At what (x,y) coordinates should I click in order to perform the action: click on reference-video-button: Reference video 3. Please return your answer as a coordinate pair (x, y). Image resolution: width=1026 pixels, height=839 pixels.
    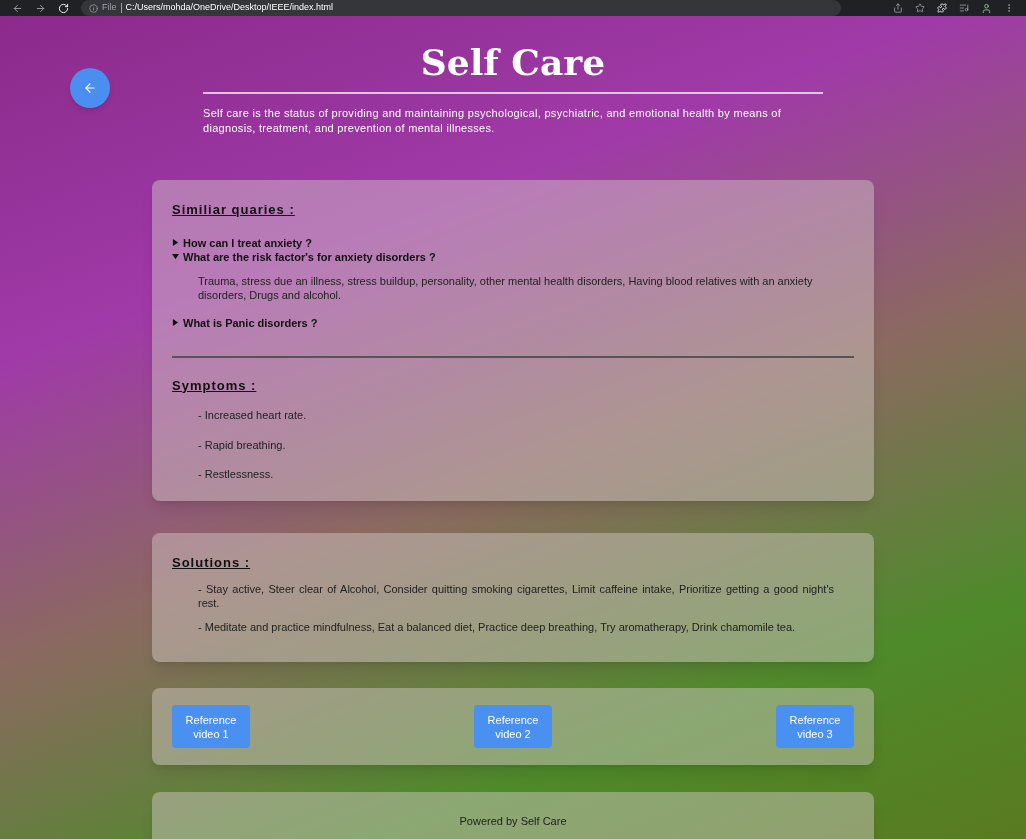
    Looking at the image, I should click on (815, 726).